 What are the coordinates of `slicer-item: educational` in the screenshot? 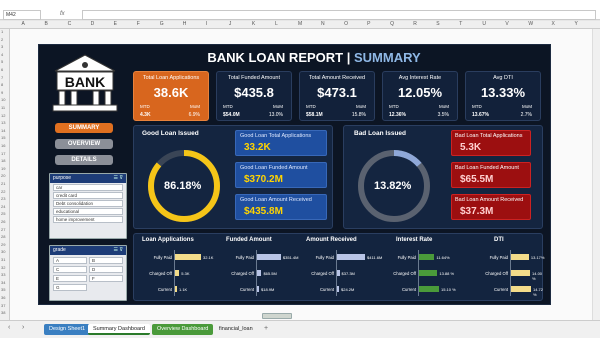 It's located at (88, 211).